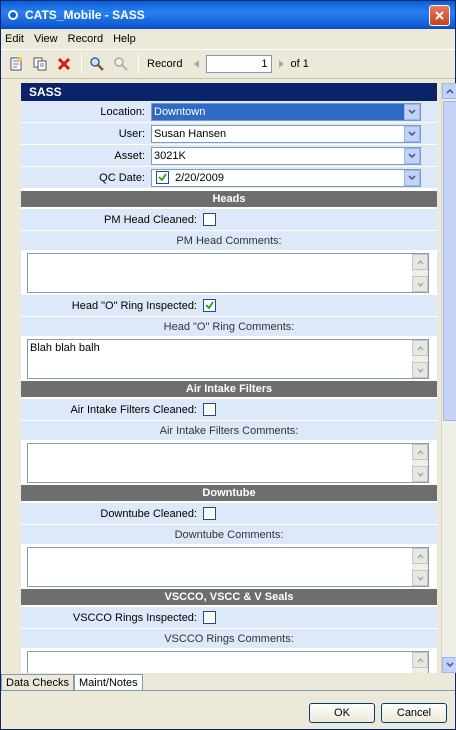 This screenshot has height=730, width=456. Describe the element at coordinates (229, 493) in the screenshot. I see `section-header-downtube: Downtube` at that location.